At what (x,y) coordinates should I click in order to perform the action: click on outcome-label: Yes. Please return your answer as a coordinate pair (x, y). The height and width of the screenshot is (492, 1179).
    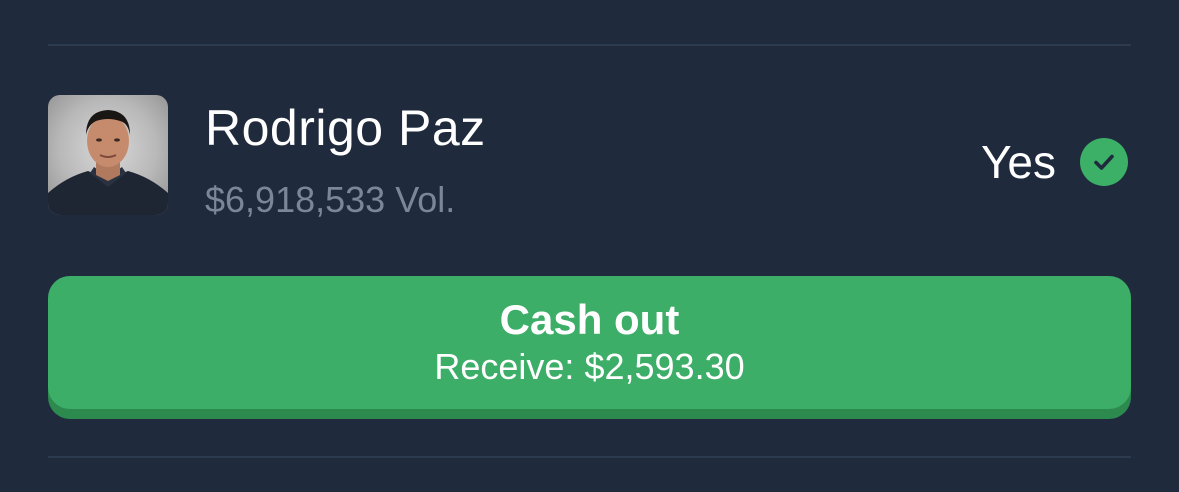
    Looking at the image, I should click on (1018, 162).